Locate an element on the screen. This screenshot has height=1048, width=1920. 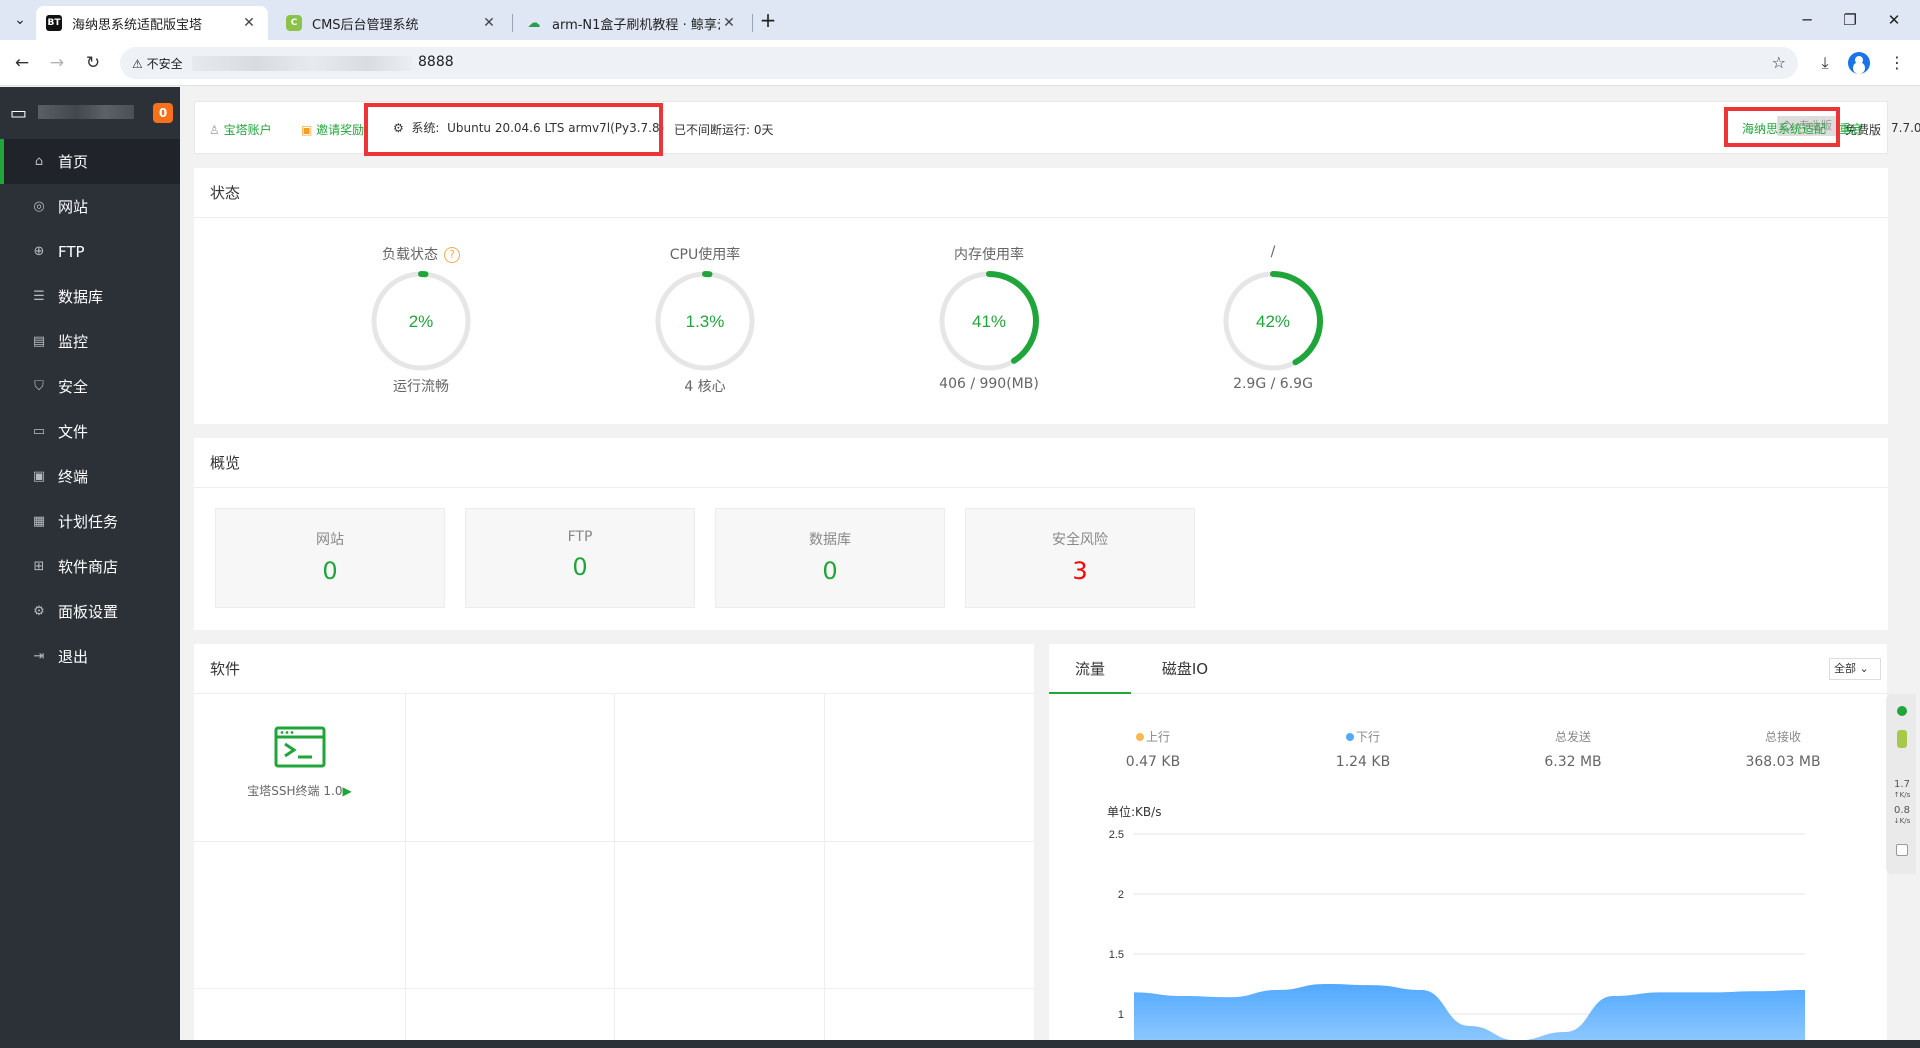
overview-value: 0 is located at coordinates (330, 571).